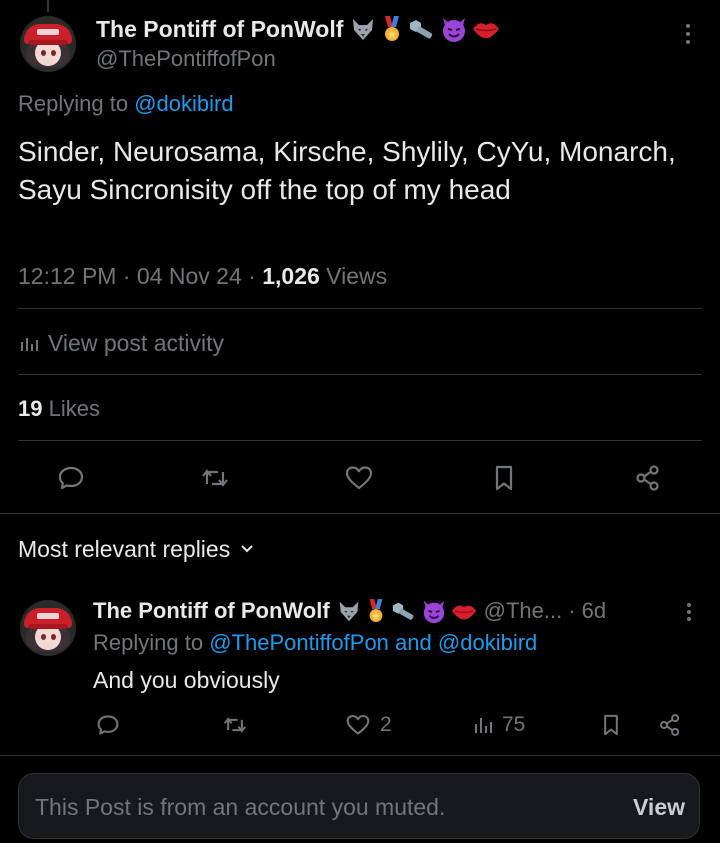  I want to click on share-button, so click(648, 478).